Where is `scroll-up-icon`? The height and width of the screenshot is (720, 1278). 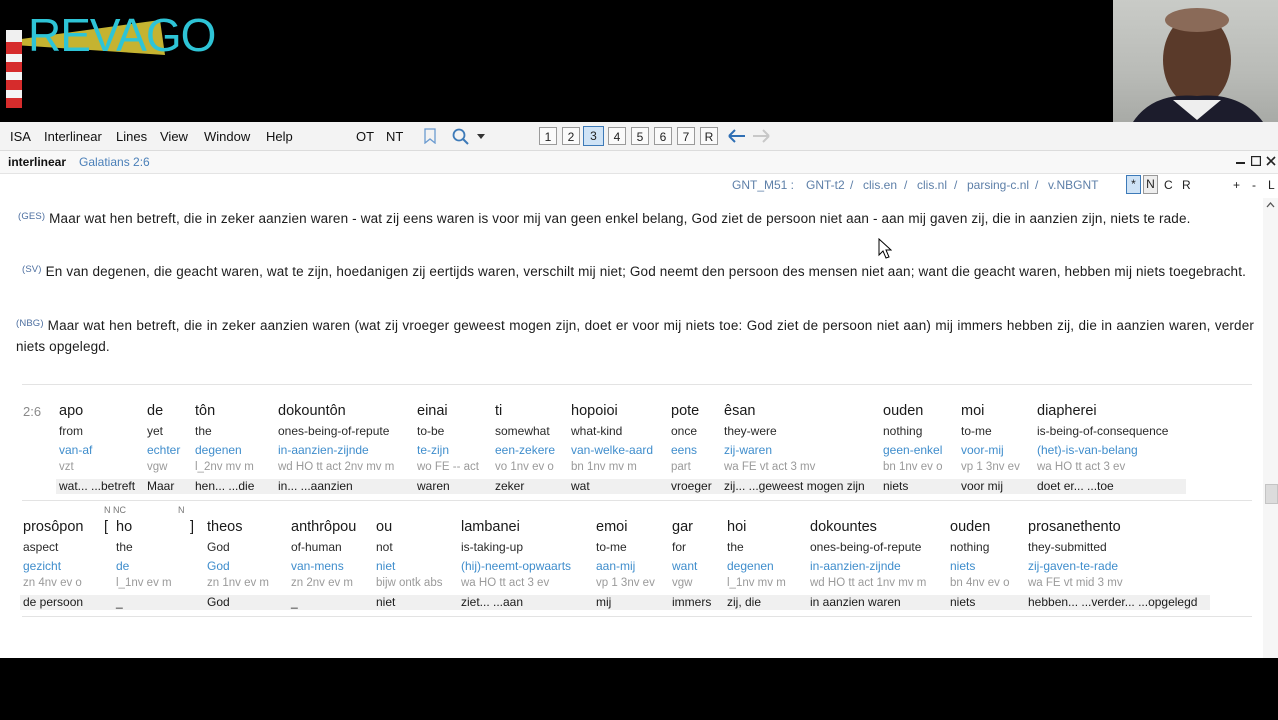 scroll-up-icon is located at coordinates (1270, 205).